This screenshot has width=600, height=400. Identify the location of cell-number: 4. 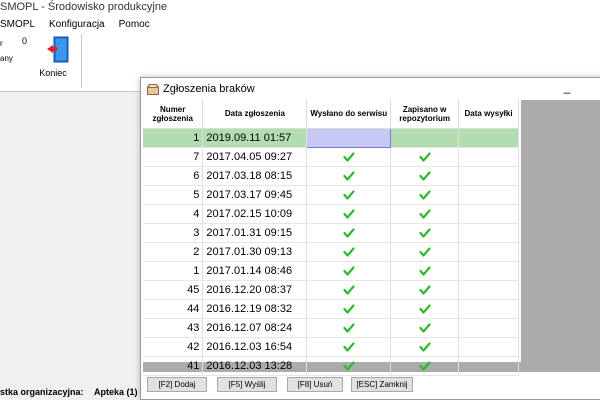
(173, 214).